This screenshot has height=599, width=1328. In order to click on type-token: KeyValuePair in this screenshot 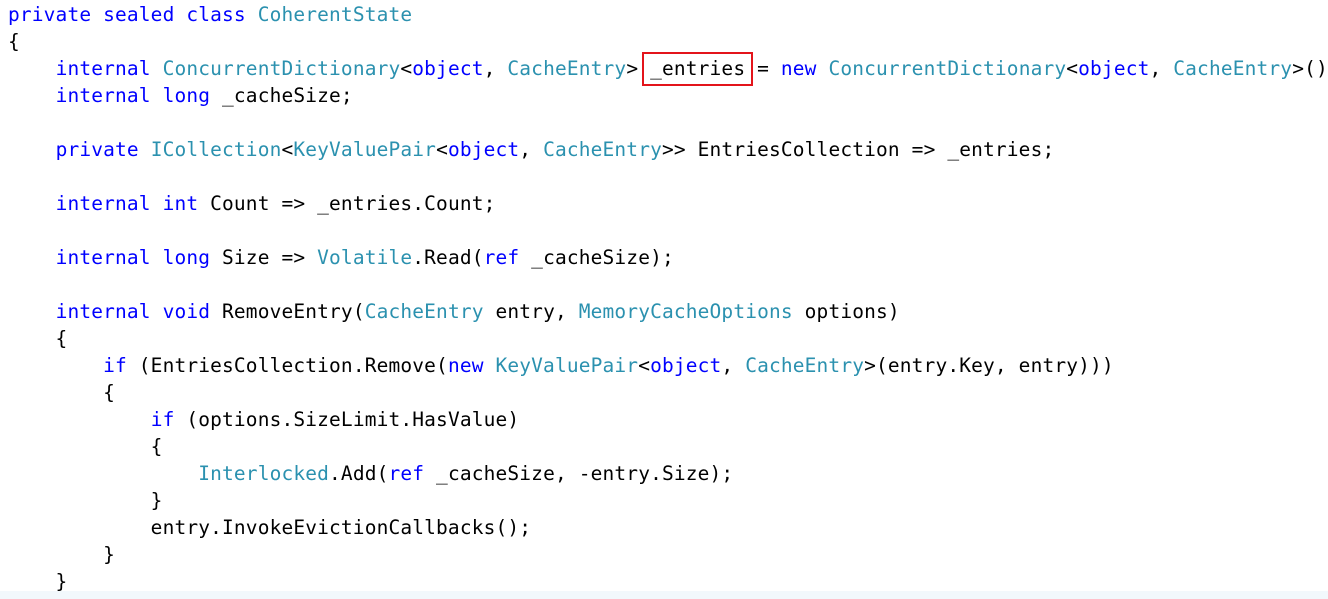, I will do `click(567, 365)`.